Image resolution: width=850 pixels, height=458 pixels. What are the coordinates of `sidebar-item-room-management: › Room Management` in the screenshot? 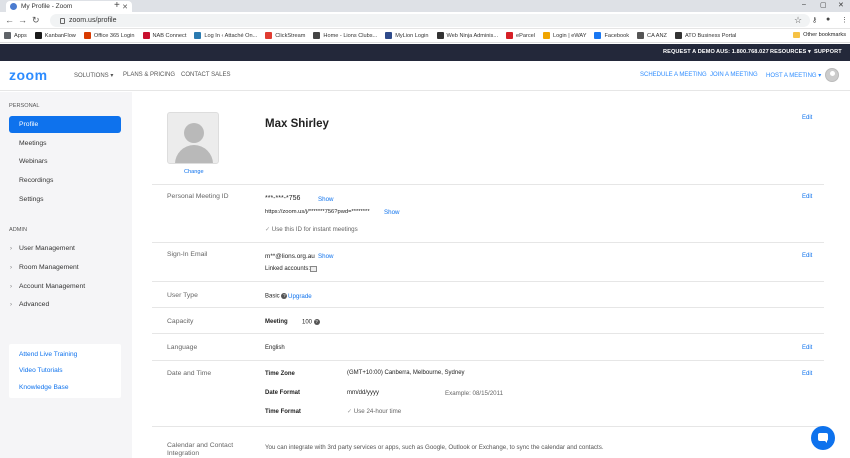 It's located at (65, 267).